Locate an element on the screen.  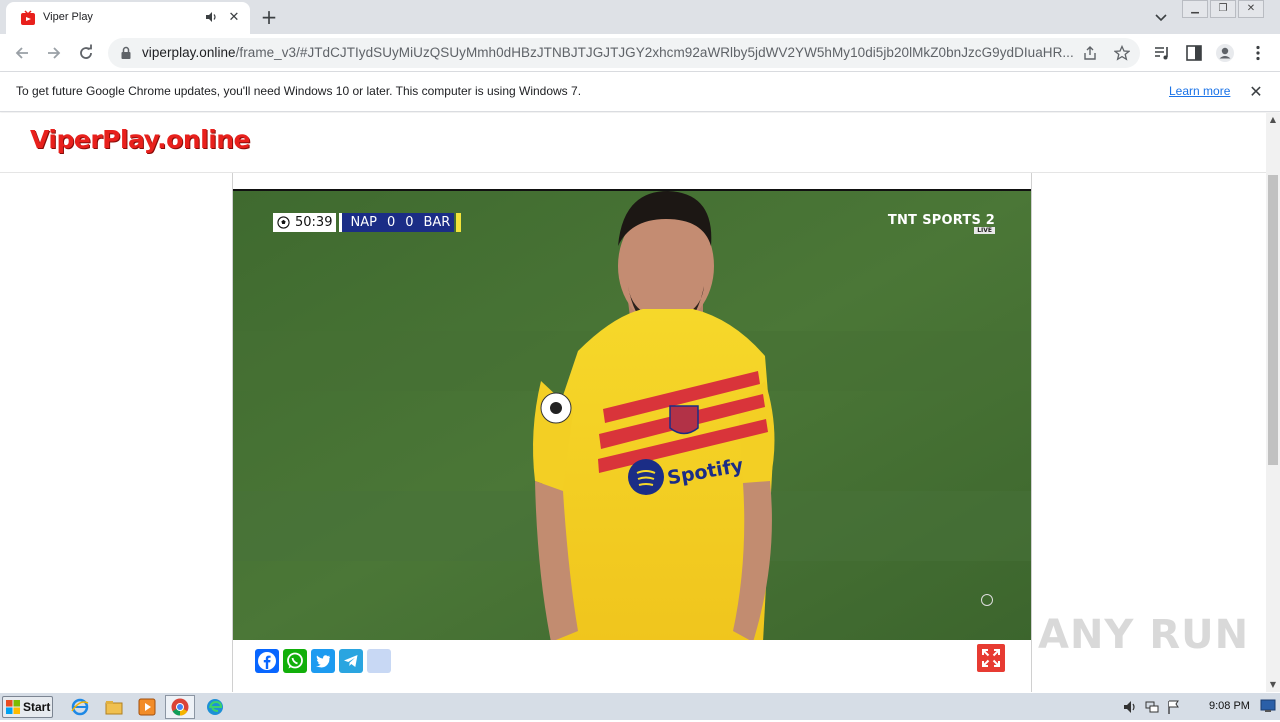
scroll-up-icon: ▲ is located at coordinates (1273, 120).